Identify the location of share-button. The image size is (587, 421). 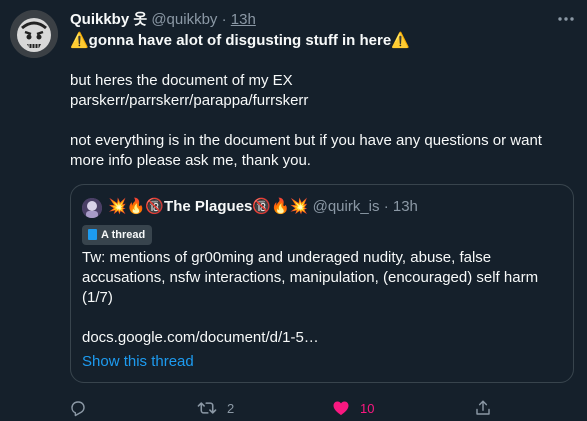
(483, 408).